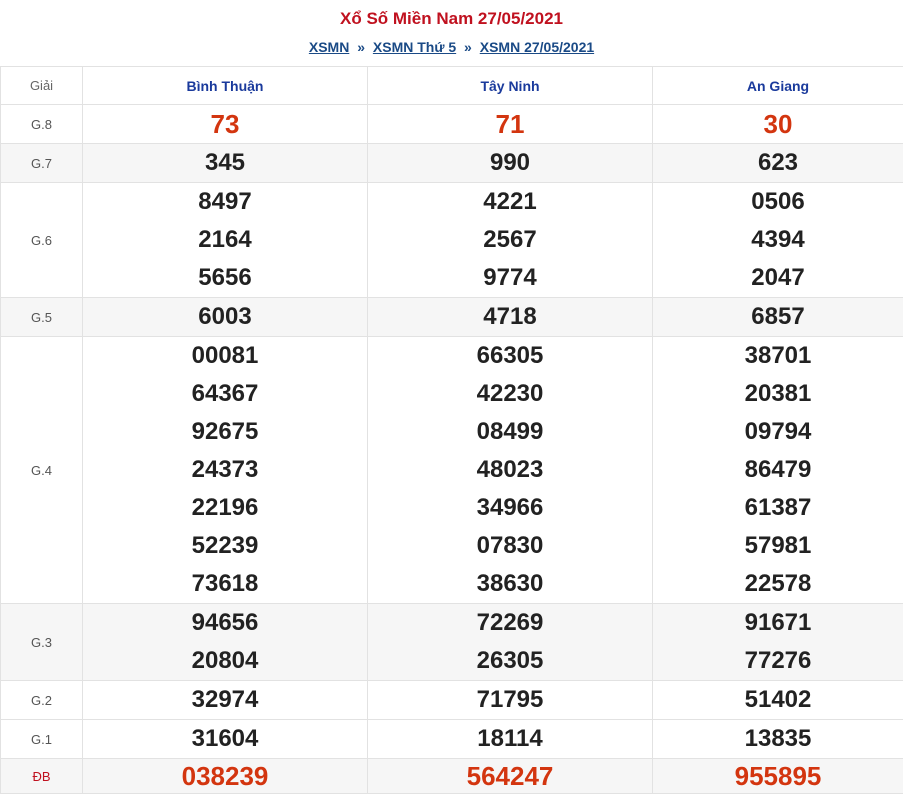  What do you see at coordinates (510, 622) in the screenshot?
I see `lottery-number: 72269` at bounding box center [510, 622].